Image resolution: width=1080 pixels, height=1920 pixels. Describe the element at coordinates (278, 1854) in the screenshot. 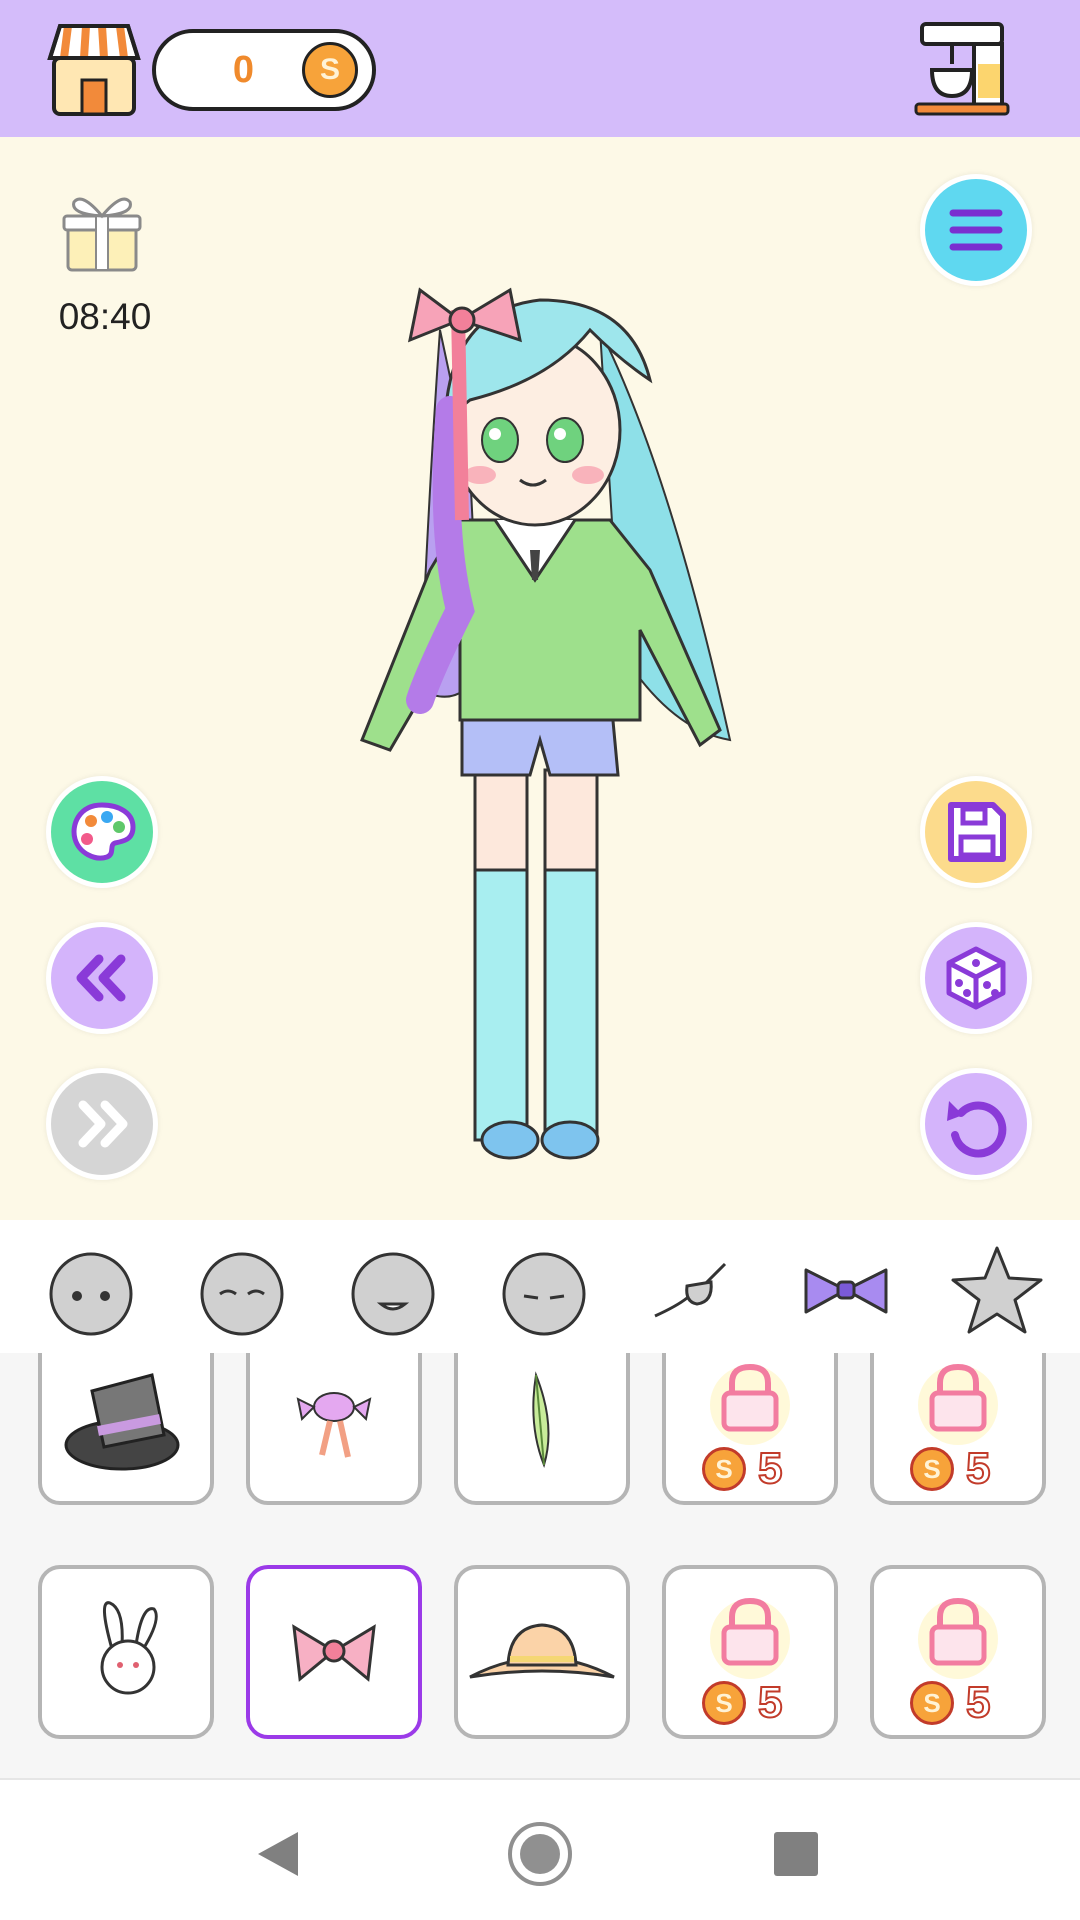

I see `back-icon` at that location.